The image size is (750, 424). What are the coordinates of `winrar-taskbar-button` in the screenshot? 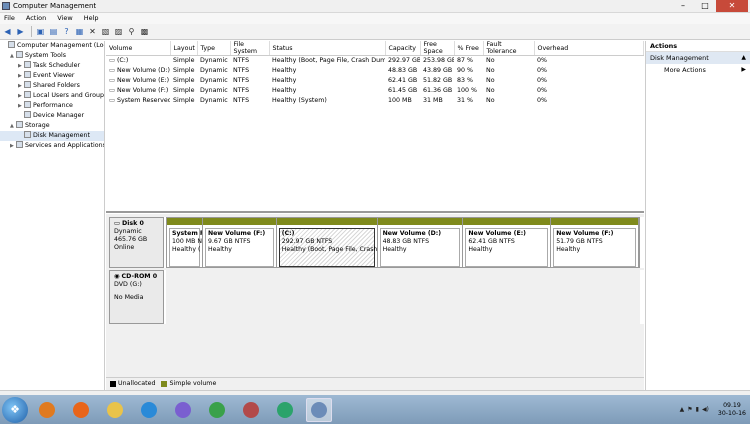 It's located at (251, 410).